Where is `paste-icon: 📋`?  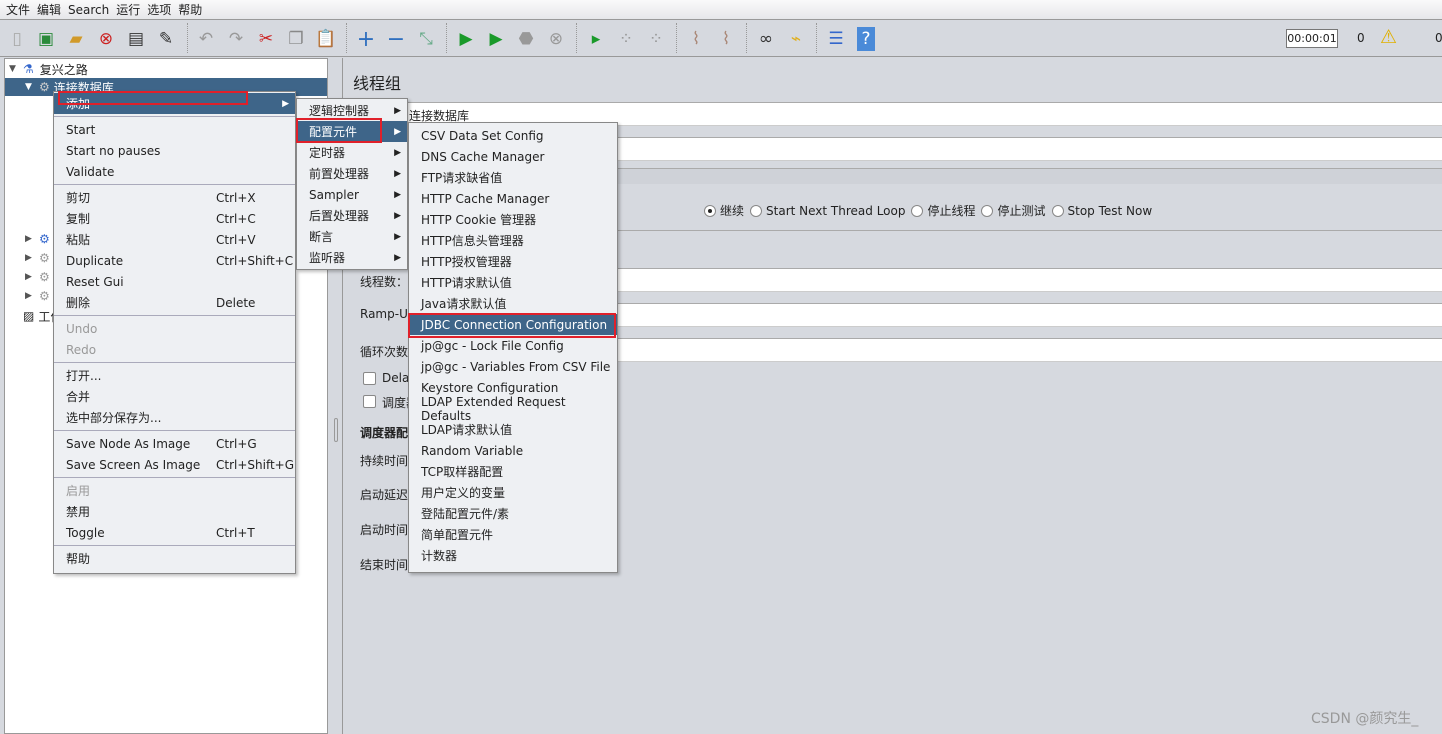 paste-icon: 📋 is located at coordinates (326, 39).